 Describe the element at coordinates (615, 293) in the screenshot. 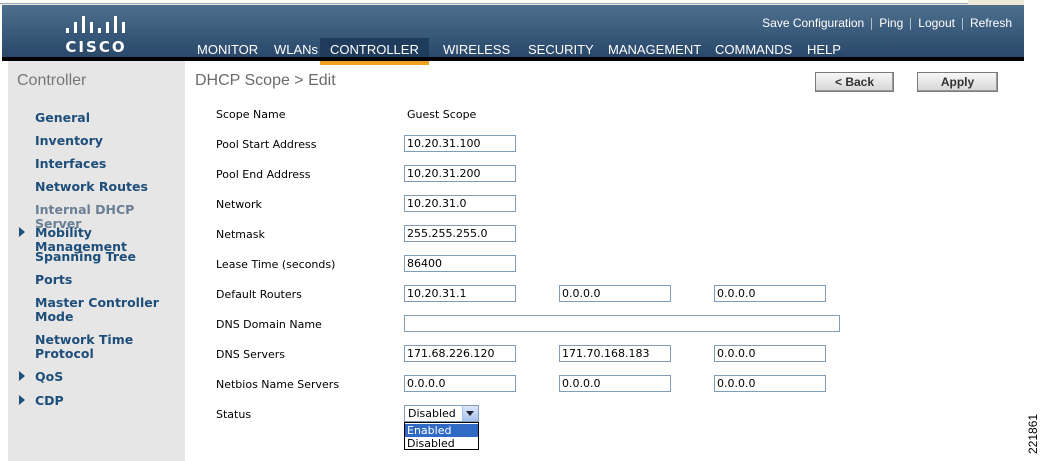

I see `default-router-2-input: 0.0.0.0` at that location.